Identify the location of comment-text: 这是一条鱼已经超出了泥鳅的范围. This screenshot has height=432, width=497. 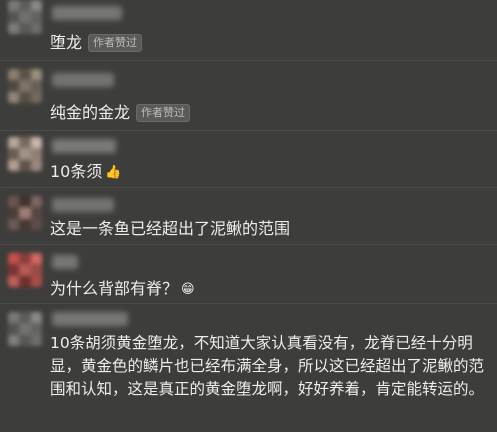
(170, 229).